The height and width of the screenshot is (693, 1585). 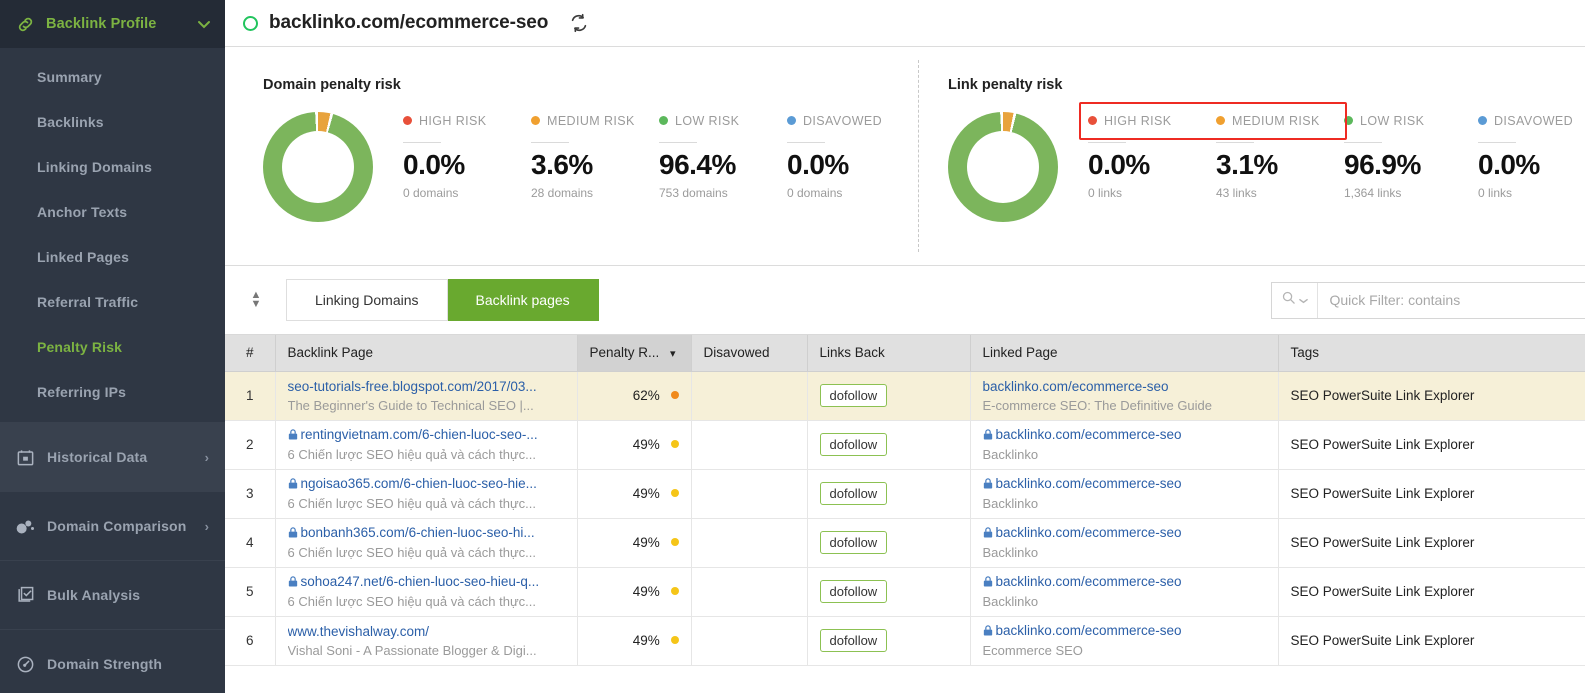 What do you see at coordinates (112, 121) in the screenshot?
I see `sidebar-item-backlinks: Backlinks` at bounding box center [112, 121].